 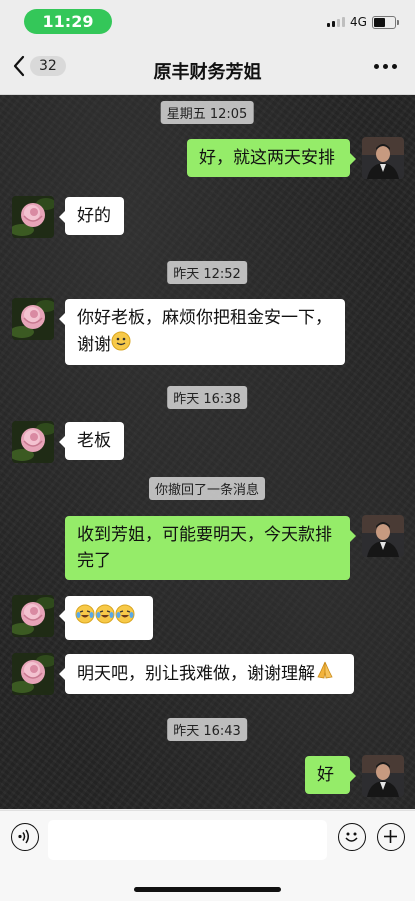 What do you see at coordinates (91, 441) in the screenshot?
I see `message-bubble-in: 老板` at bounding box center [91, 441].